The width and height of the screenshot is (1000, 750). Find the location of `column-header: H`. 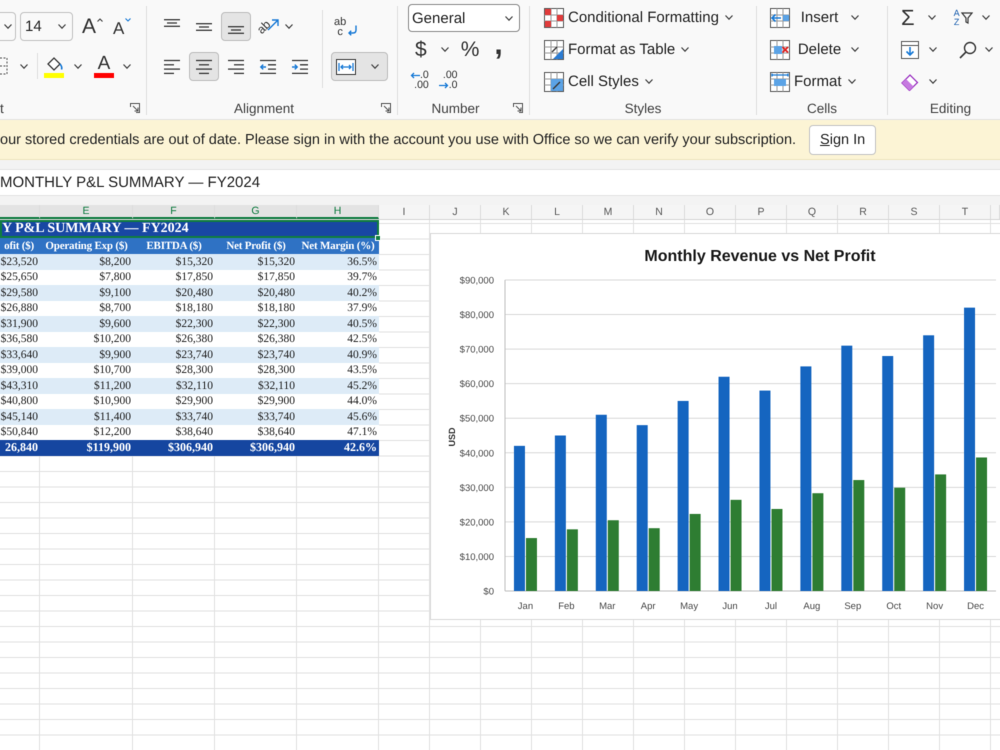

column-header: H is located at coordinates (338, 212).